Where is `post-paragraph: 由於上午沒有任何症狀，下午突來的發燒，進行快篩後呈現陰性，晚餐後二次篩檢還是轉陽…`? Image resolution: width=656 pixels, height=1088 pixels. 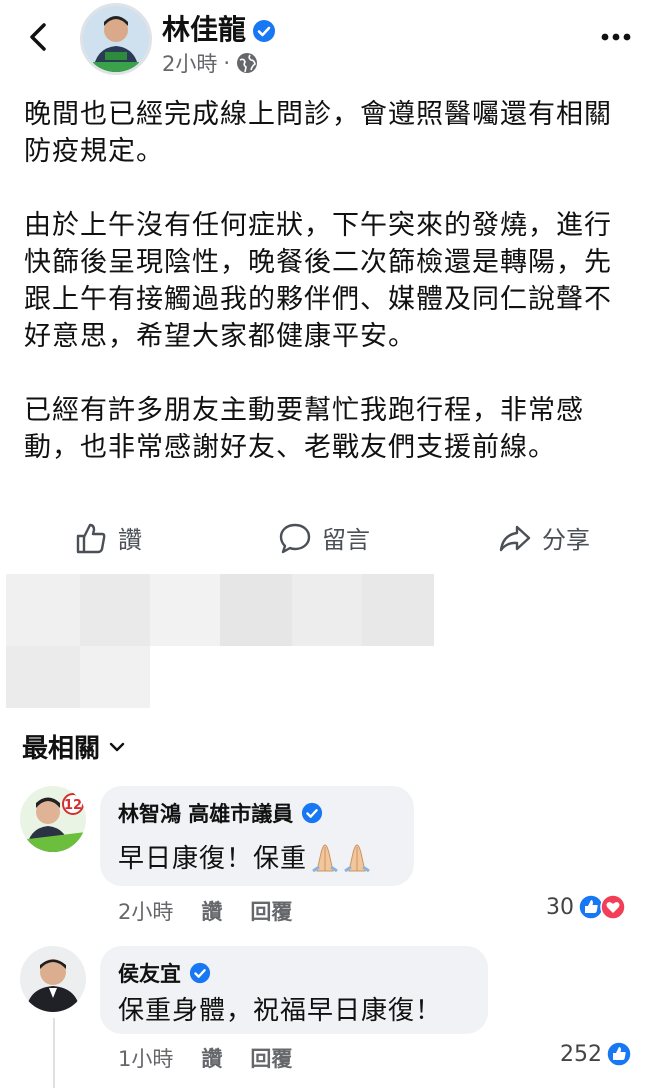
post-paragraph: 由於上午沒有任何症狀，下午突來的發燒，進行快篩後呈現陰性，晚餐後二次篩檢還是轉陽… is located at coordinates (318, 281).